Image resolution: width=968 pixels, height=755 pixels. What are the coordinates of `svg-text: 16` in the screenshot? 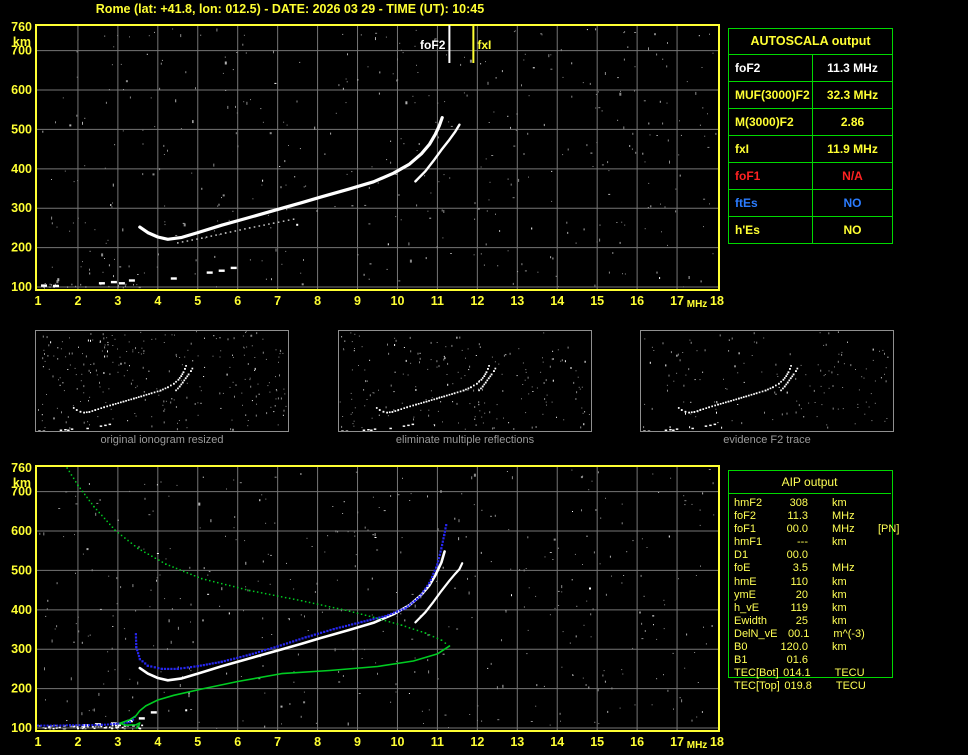 It's located at (637, 742).